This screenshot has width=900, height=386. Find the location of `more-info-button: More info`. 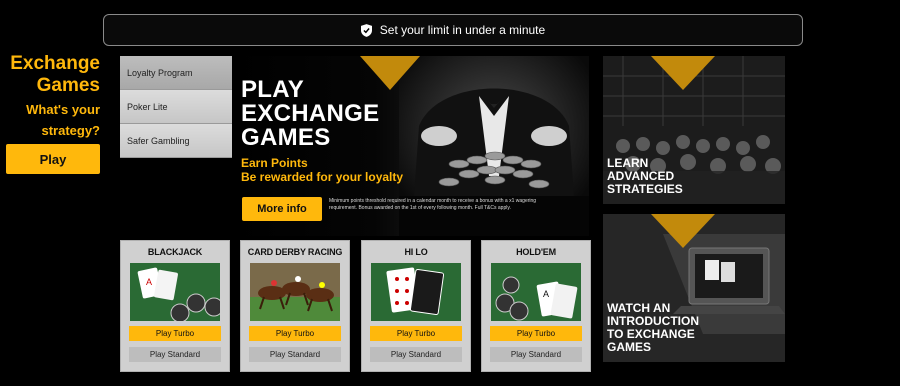

more-info-button: More info is located at coordinates (282, 209).